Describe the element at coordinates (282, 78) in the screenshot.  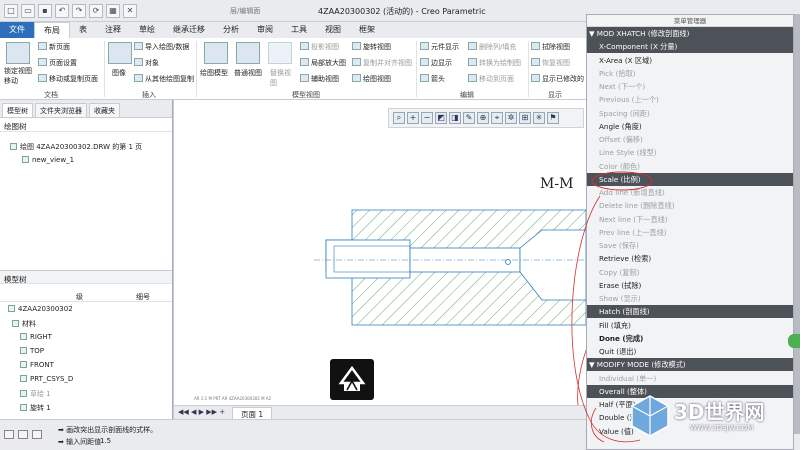
I see `replace-view-label: 替换视图` at that location.